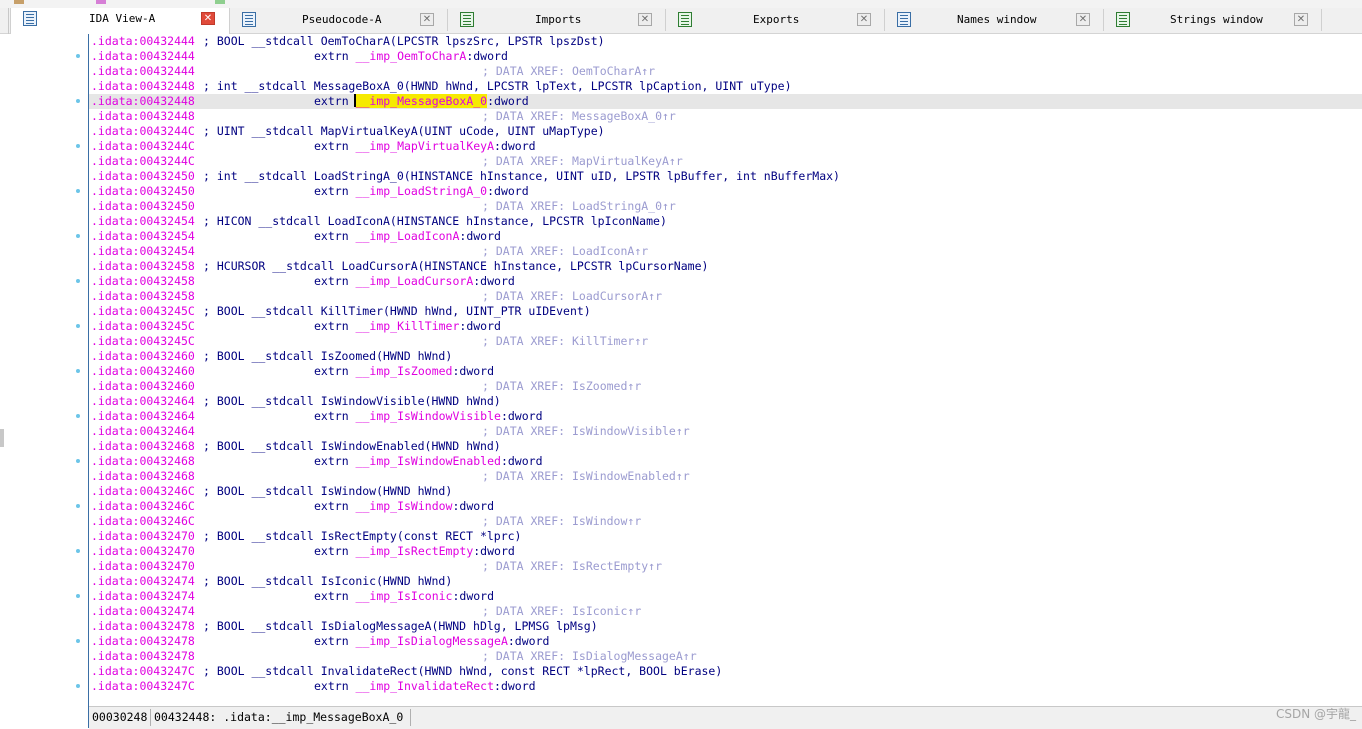 Image resolution: width=1362 pixels, height=729 pixels. I want to click on import-symbol-name: __imp_IsZoomed, so click(404, 371).